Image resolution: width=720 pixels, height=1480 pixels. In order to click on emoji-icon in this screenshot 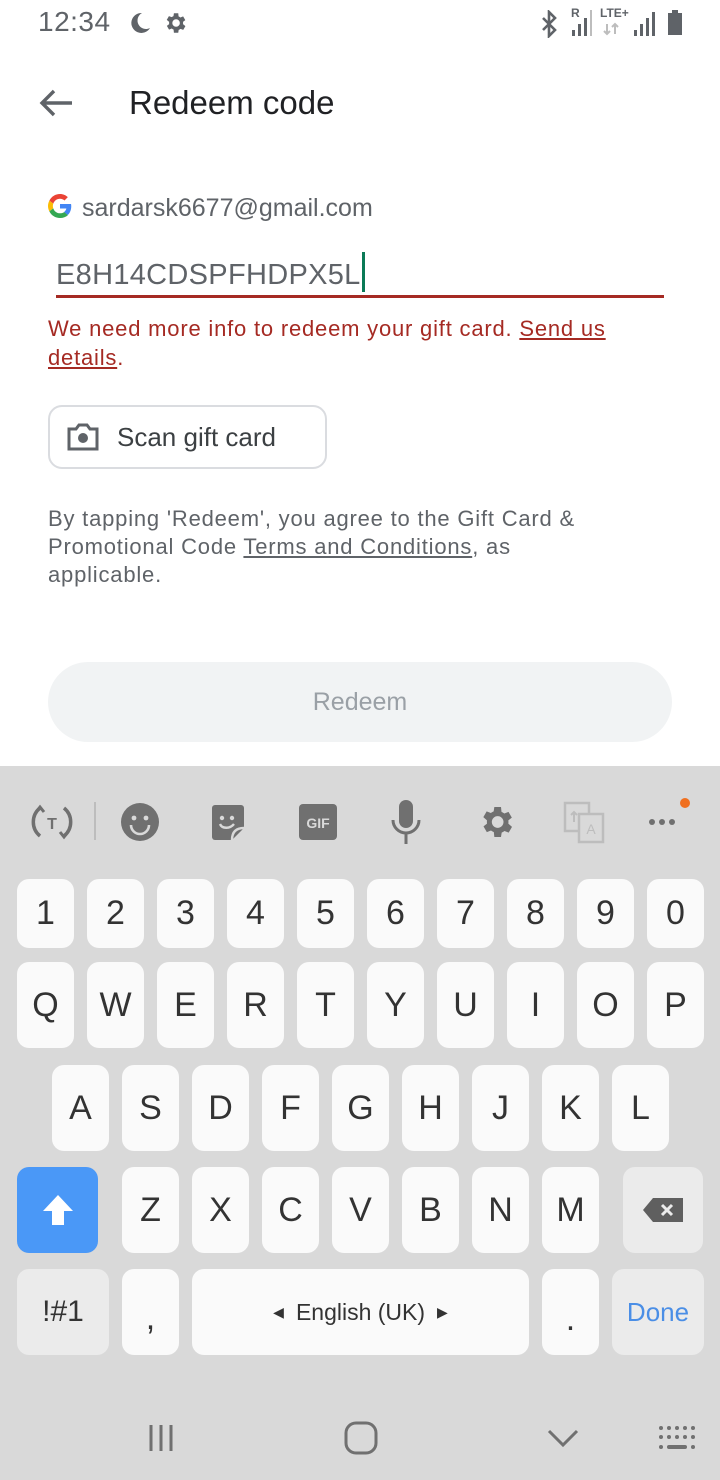, I will do `click(140, 822)`.